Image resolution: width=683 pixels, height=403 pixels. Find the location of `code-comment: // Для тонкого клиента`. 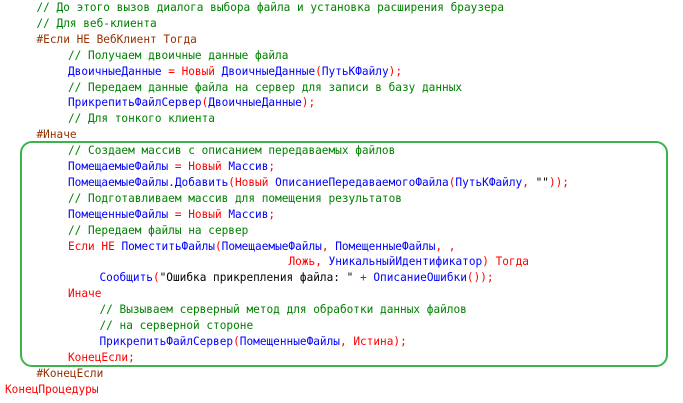

code-comment: // Для тонкого клиента is located at coordinates (141, 119).